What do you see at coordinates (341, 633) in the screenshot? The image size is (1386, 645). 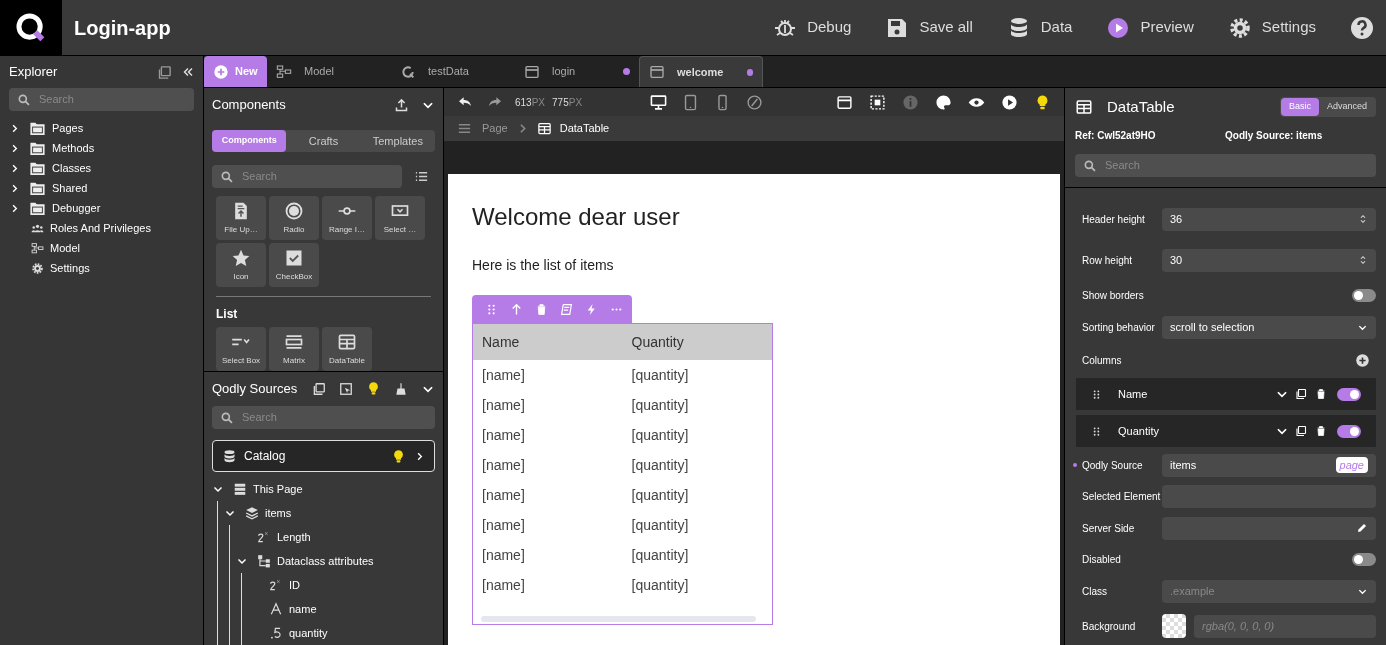 I see `tree-item: quantity` at bounding box center [341, 633].